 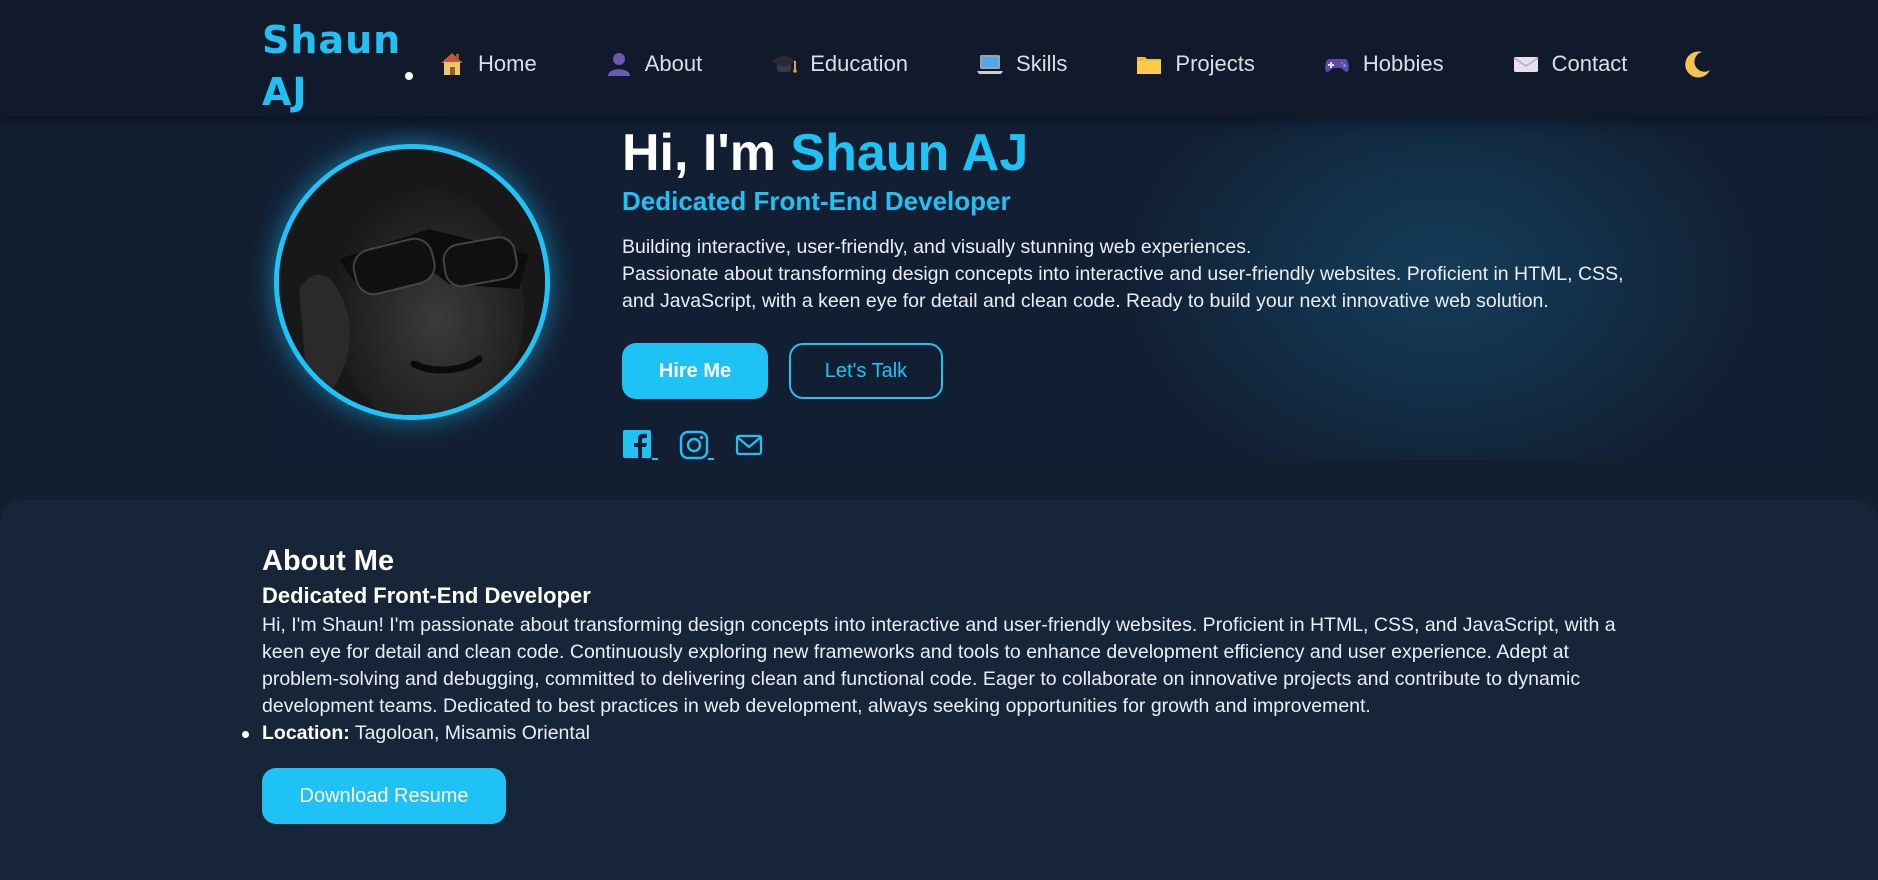 I want to click on nav-label-about: About, so click(x=673, y=63).